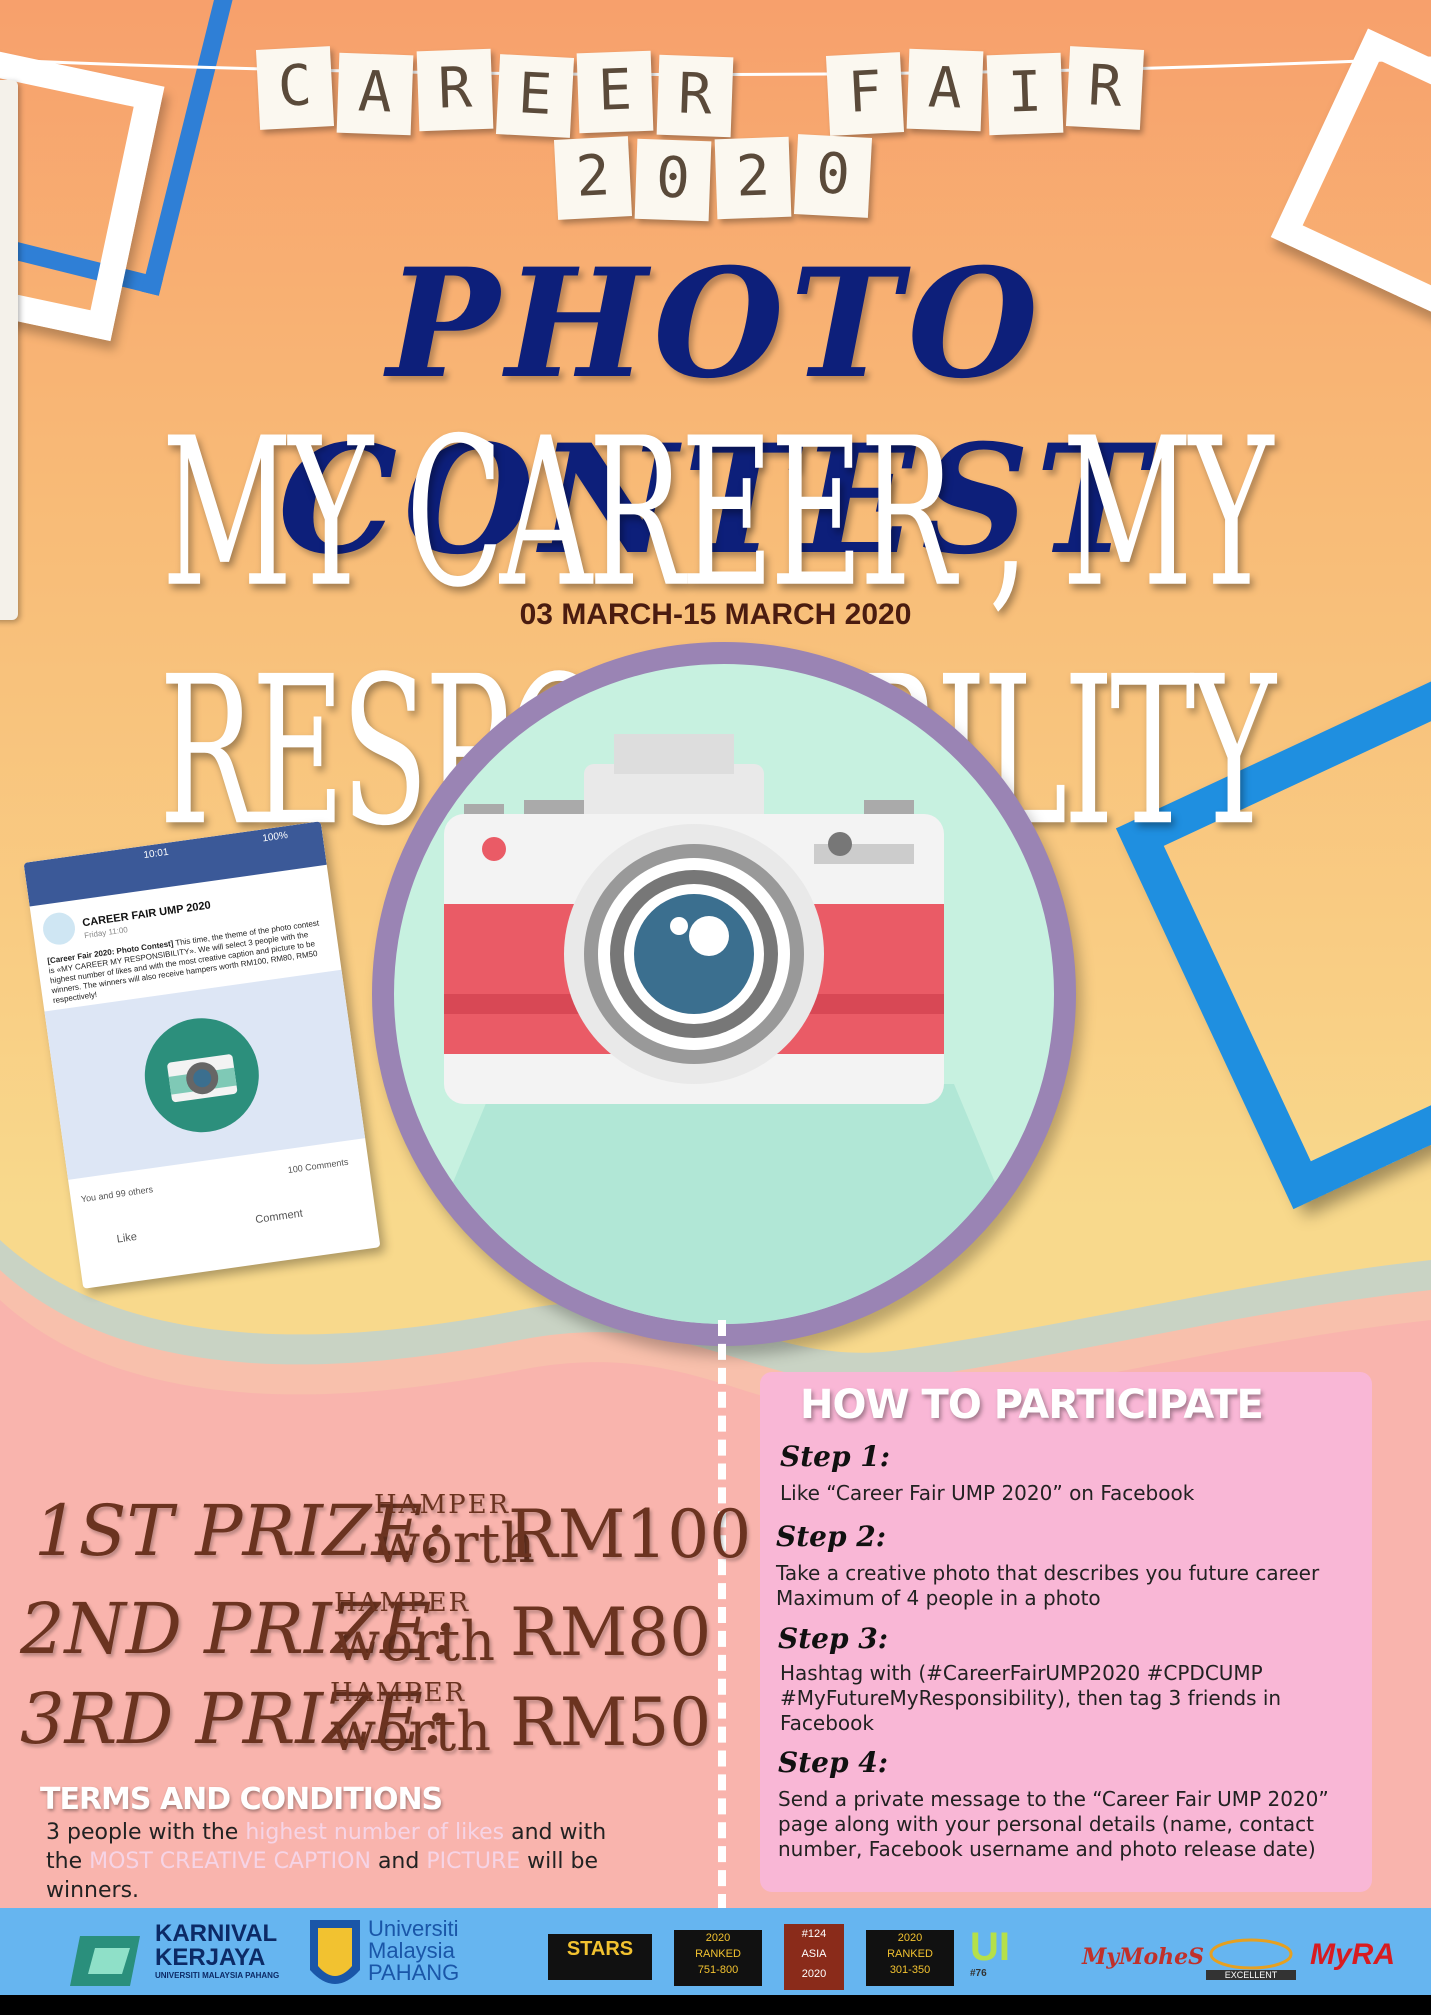  What do you see at coordinates (715, 614) in the screenshot?
I see `contest-date: 03 MARCH-15 MARCH 2020` at bounding box center [715, 614].